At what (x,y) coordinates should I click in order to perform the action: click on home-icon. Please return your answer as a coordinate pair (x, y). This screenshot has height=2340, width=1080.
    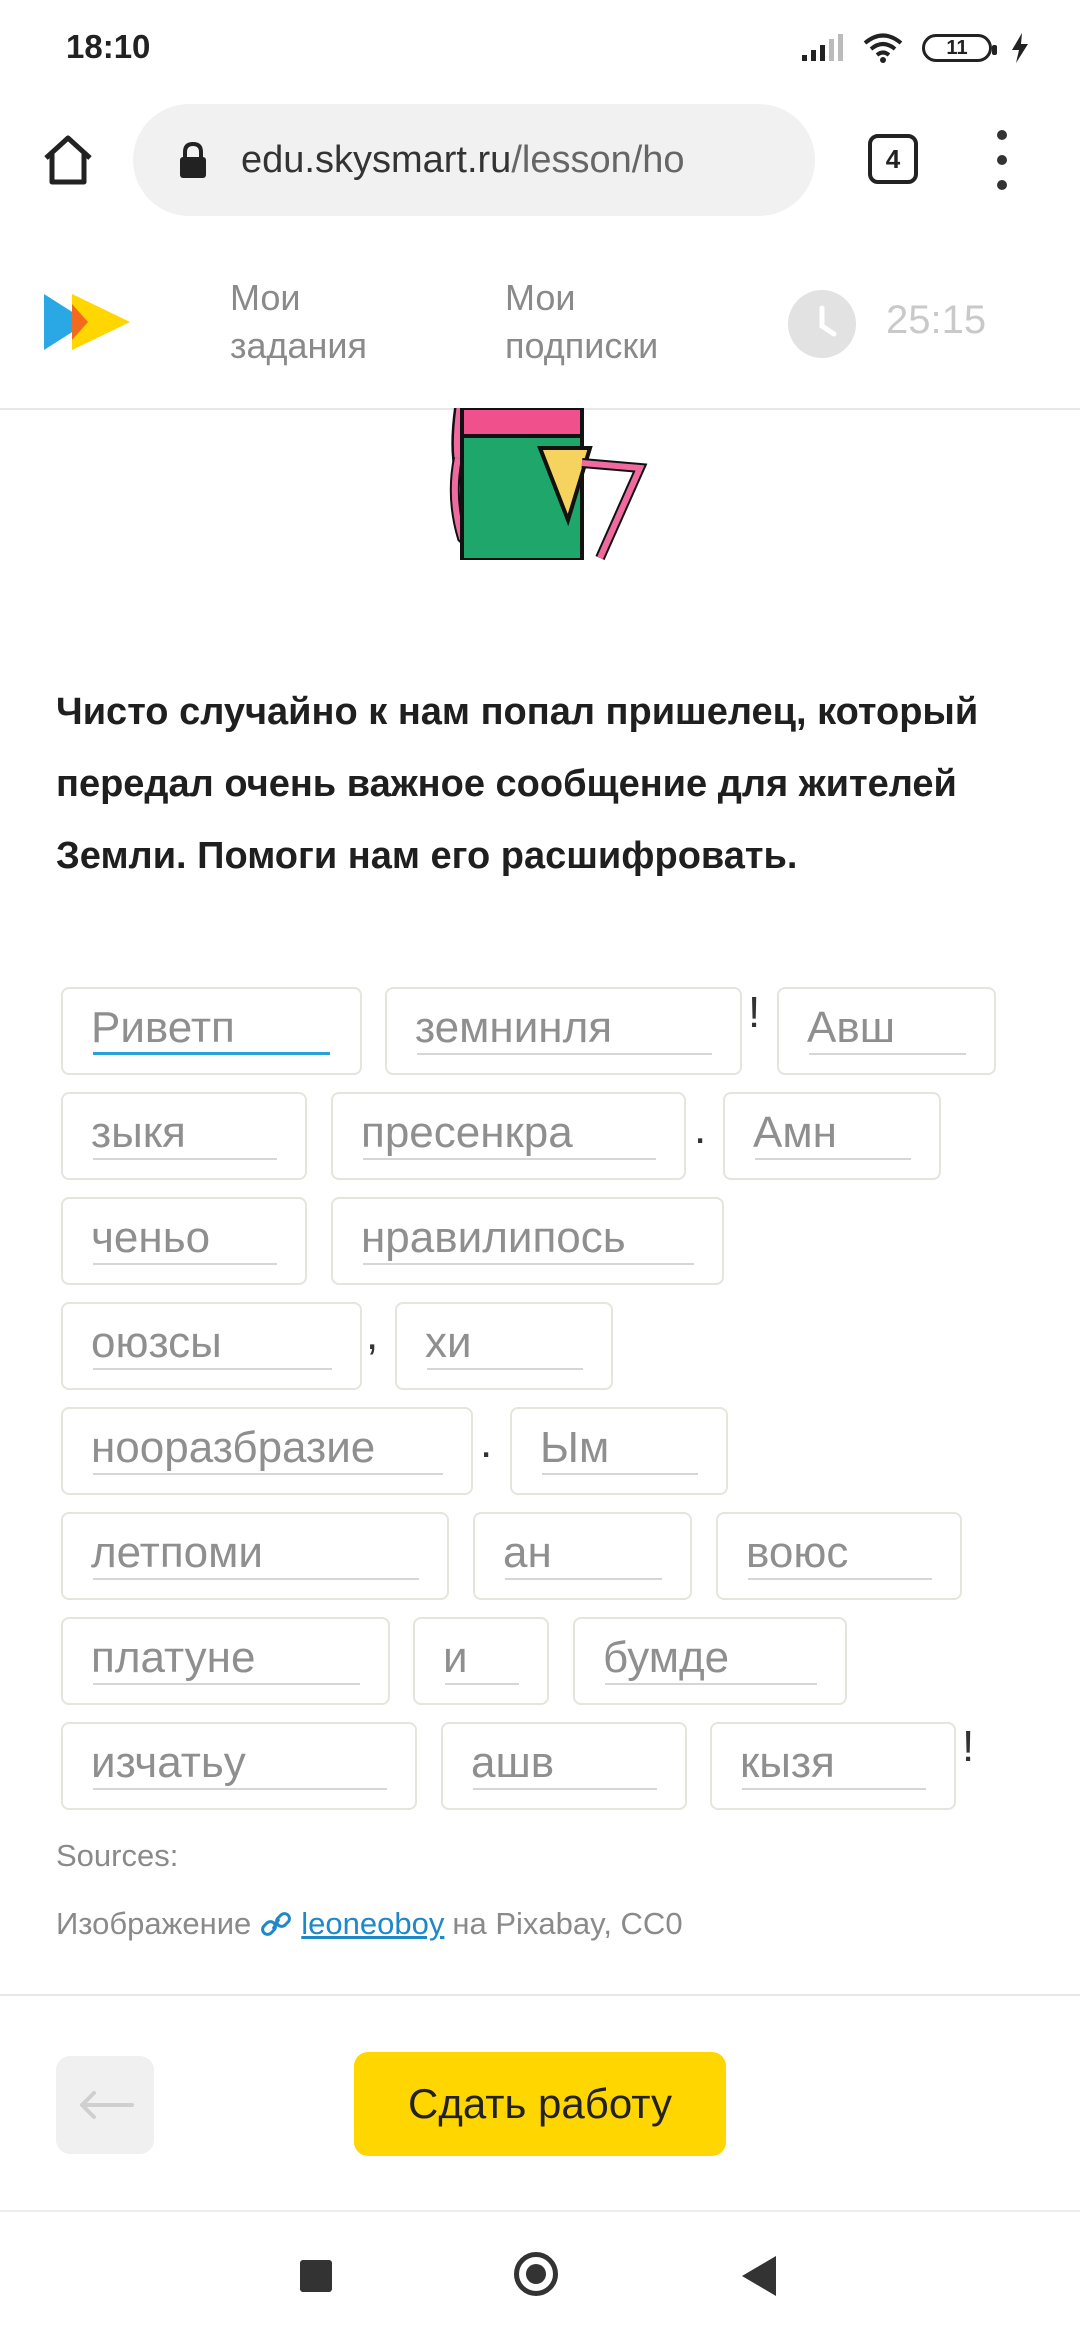
    Looking at the image, I should click on (68, 160).